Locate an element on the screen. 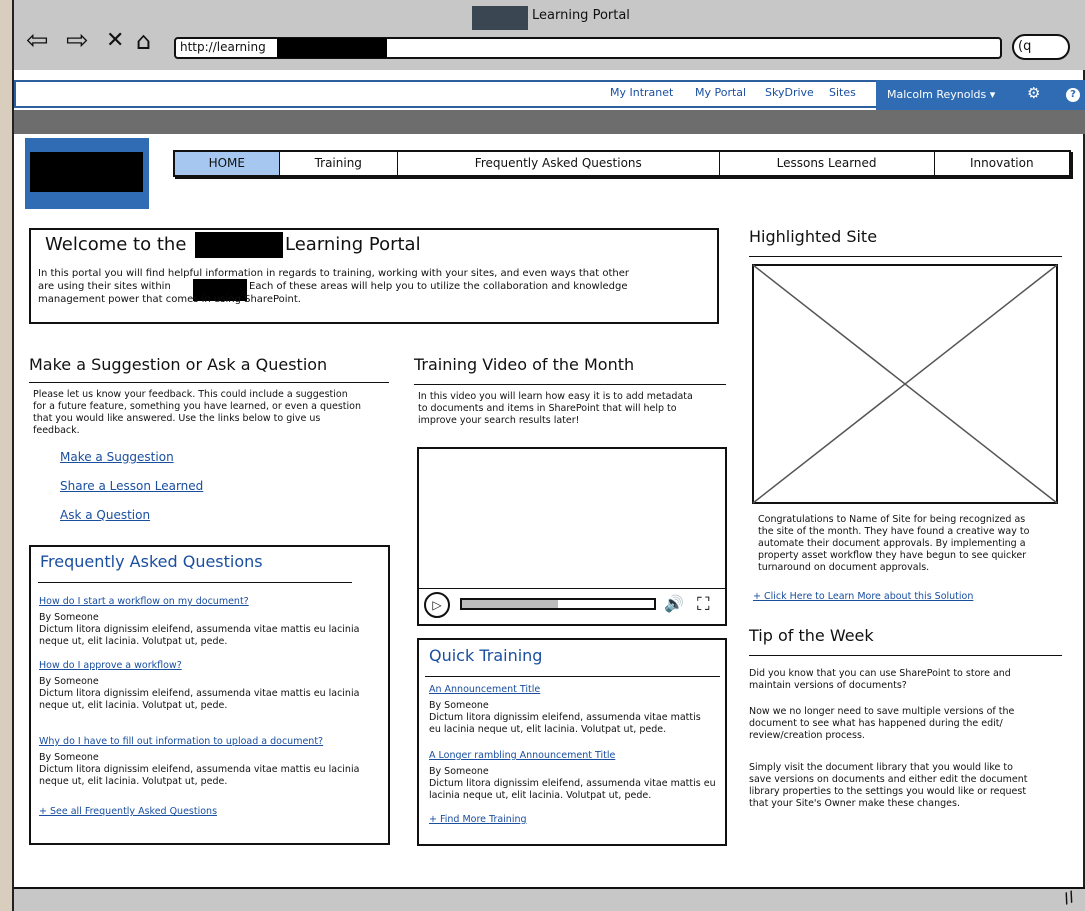 This screenshot has height=911, width=1085. highlighted-title: Highlighted Site is located at coordinates (813, 236).